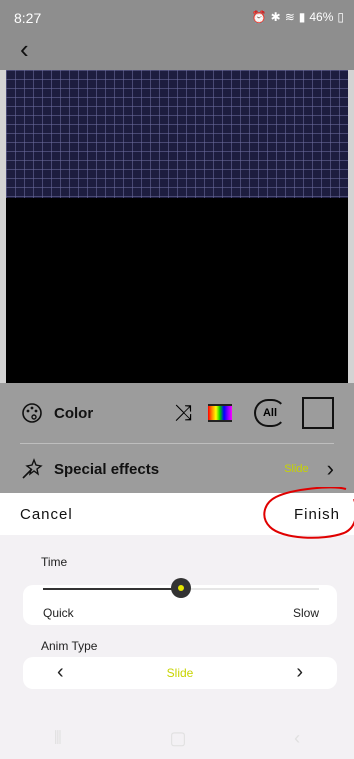 This screenshot has width=354, height=759. Describe the element at coordinates (58, 613) in the screenshot. I see `quick-label: Quick` at that location.